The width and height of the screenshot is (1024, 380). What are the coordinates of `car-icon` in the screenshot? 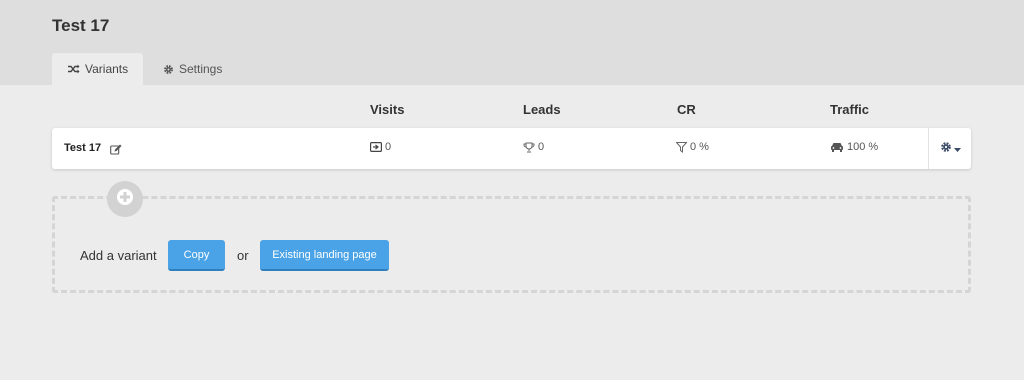 It's located at (837, 147).